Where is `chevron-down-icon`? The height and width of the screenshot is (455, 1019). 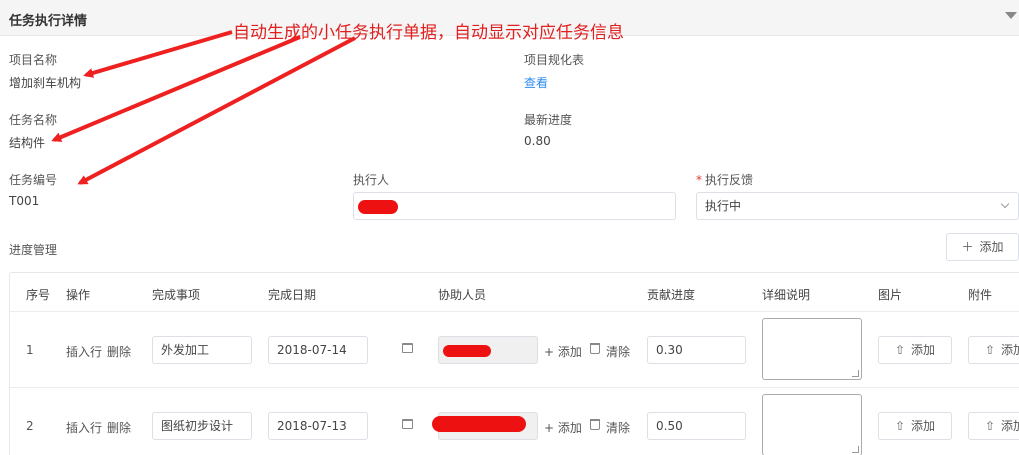 chevron-down-icon is located at coordinates (1005, 204).